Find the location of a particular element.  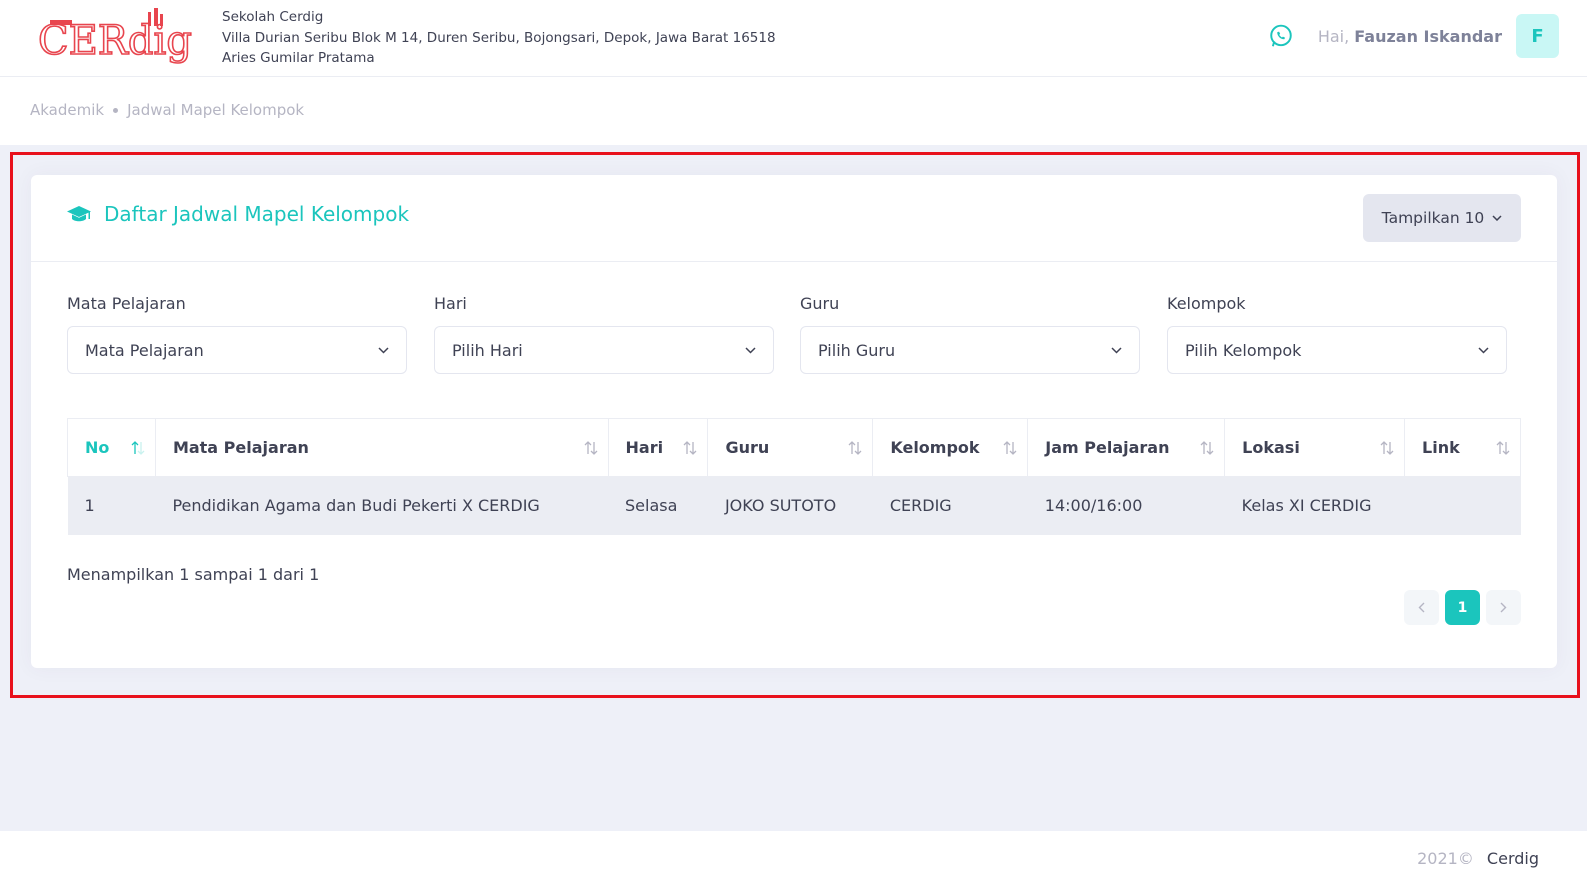

whatsapp-icon is located at coordinates (1281, 36).